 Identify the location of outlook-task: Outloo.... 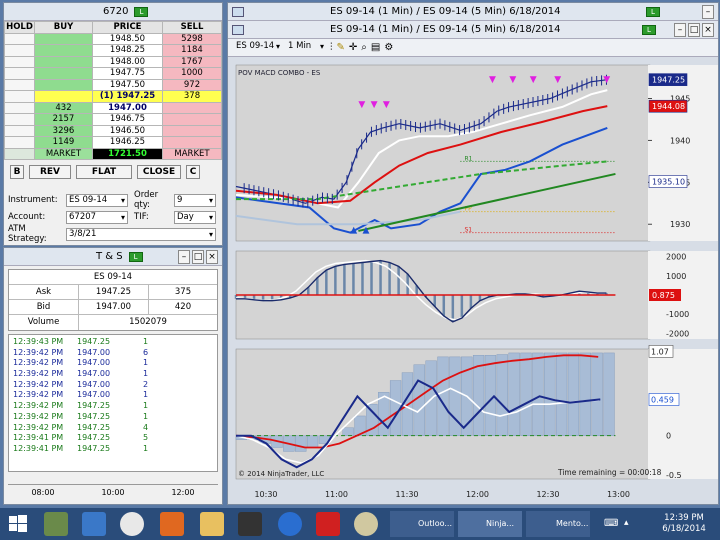
(422, 524).